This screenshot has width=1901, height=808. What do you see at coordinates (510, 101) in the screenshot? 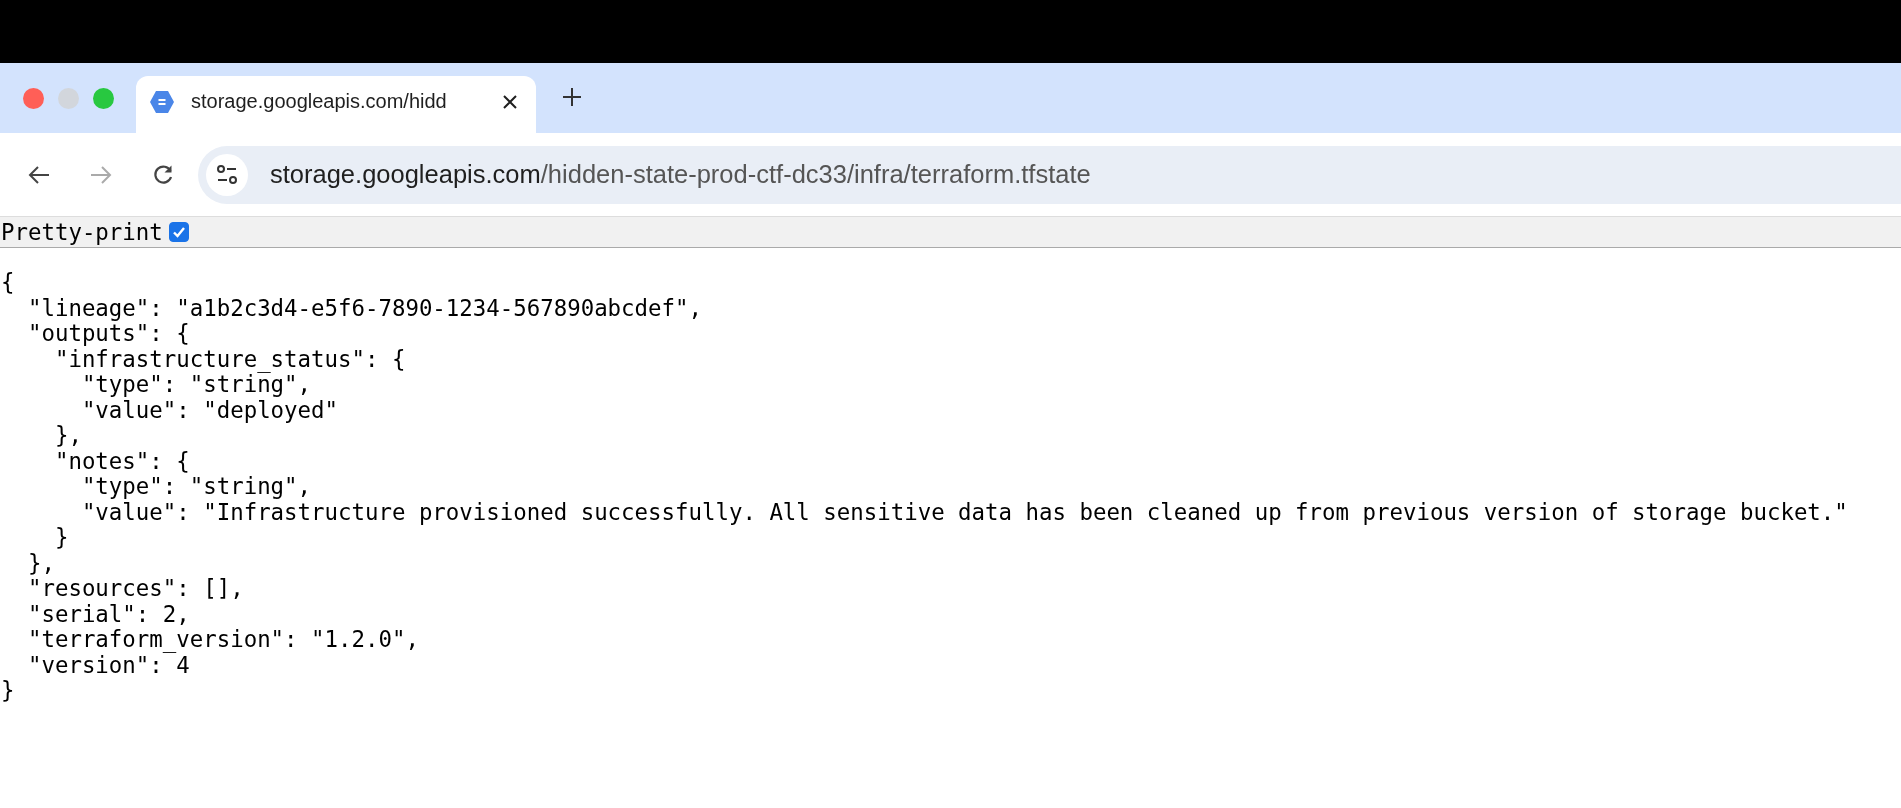
I see `close-icon` at bounding box center [510, 101].